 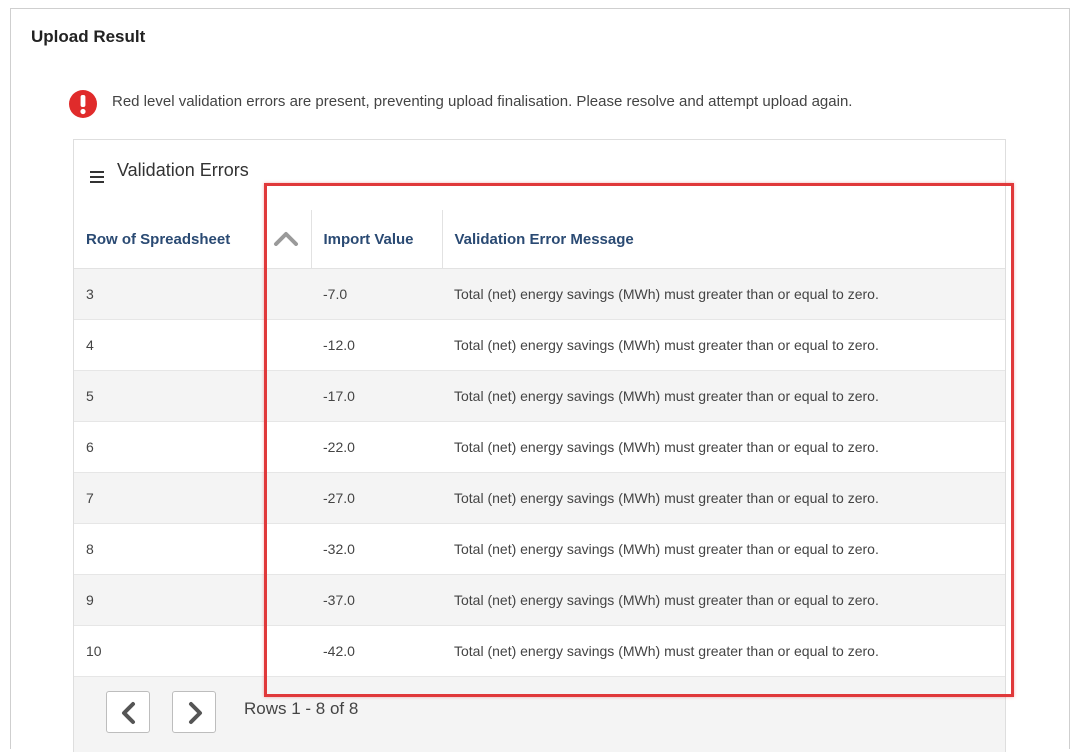 What do you see at coordinates (192, 396) in the screenshot?
I see `cell-row: 5` at bounding box center [192, 396].